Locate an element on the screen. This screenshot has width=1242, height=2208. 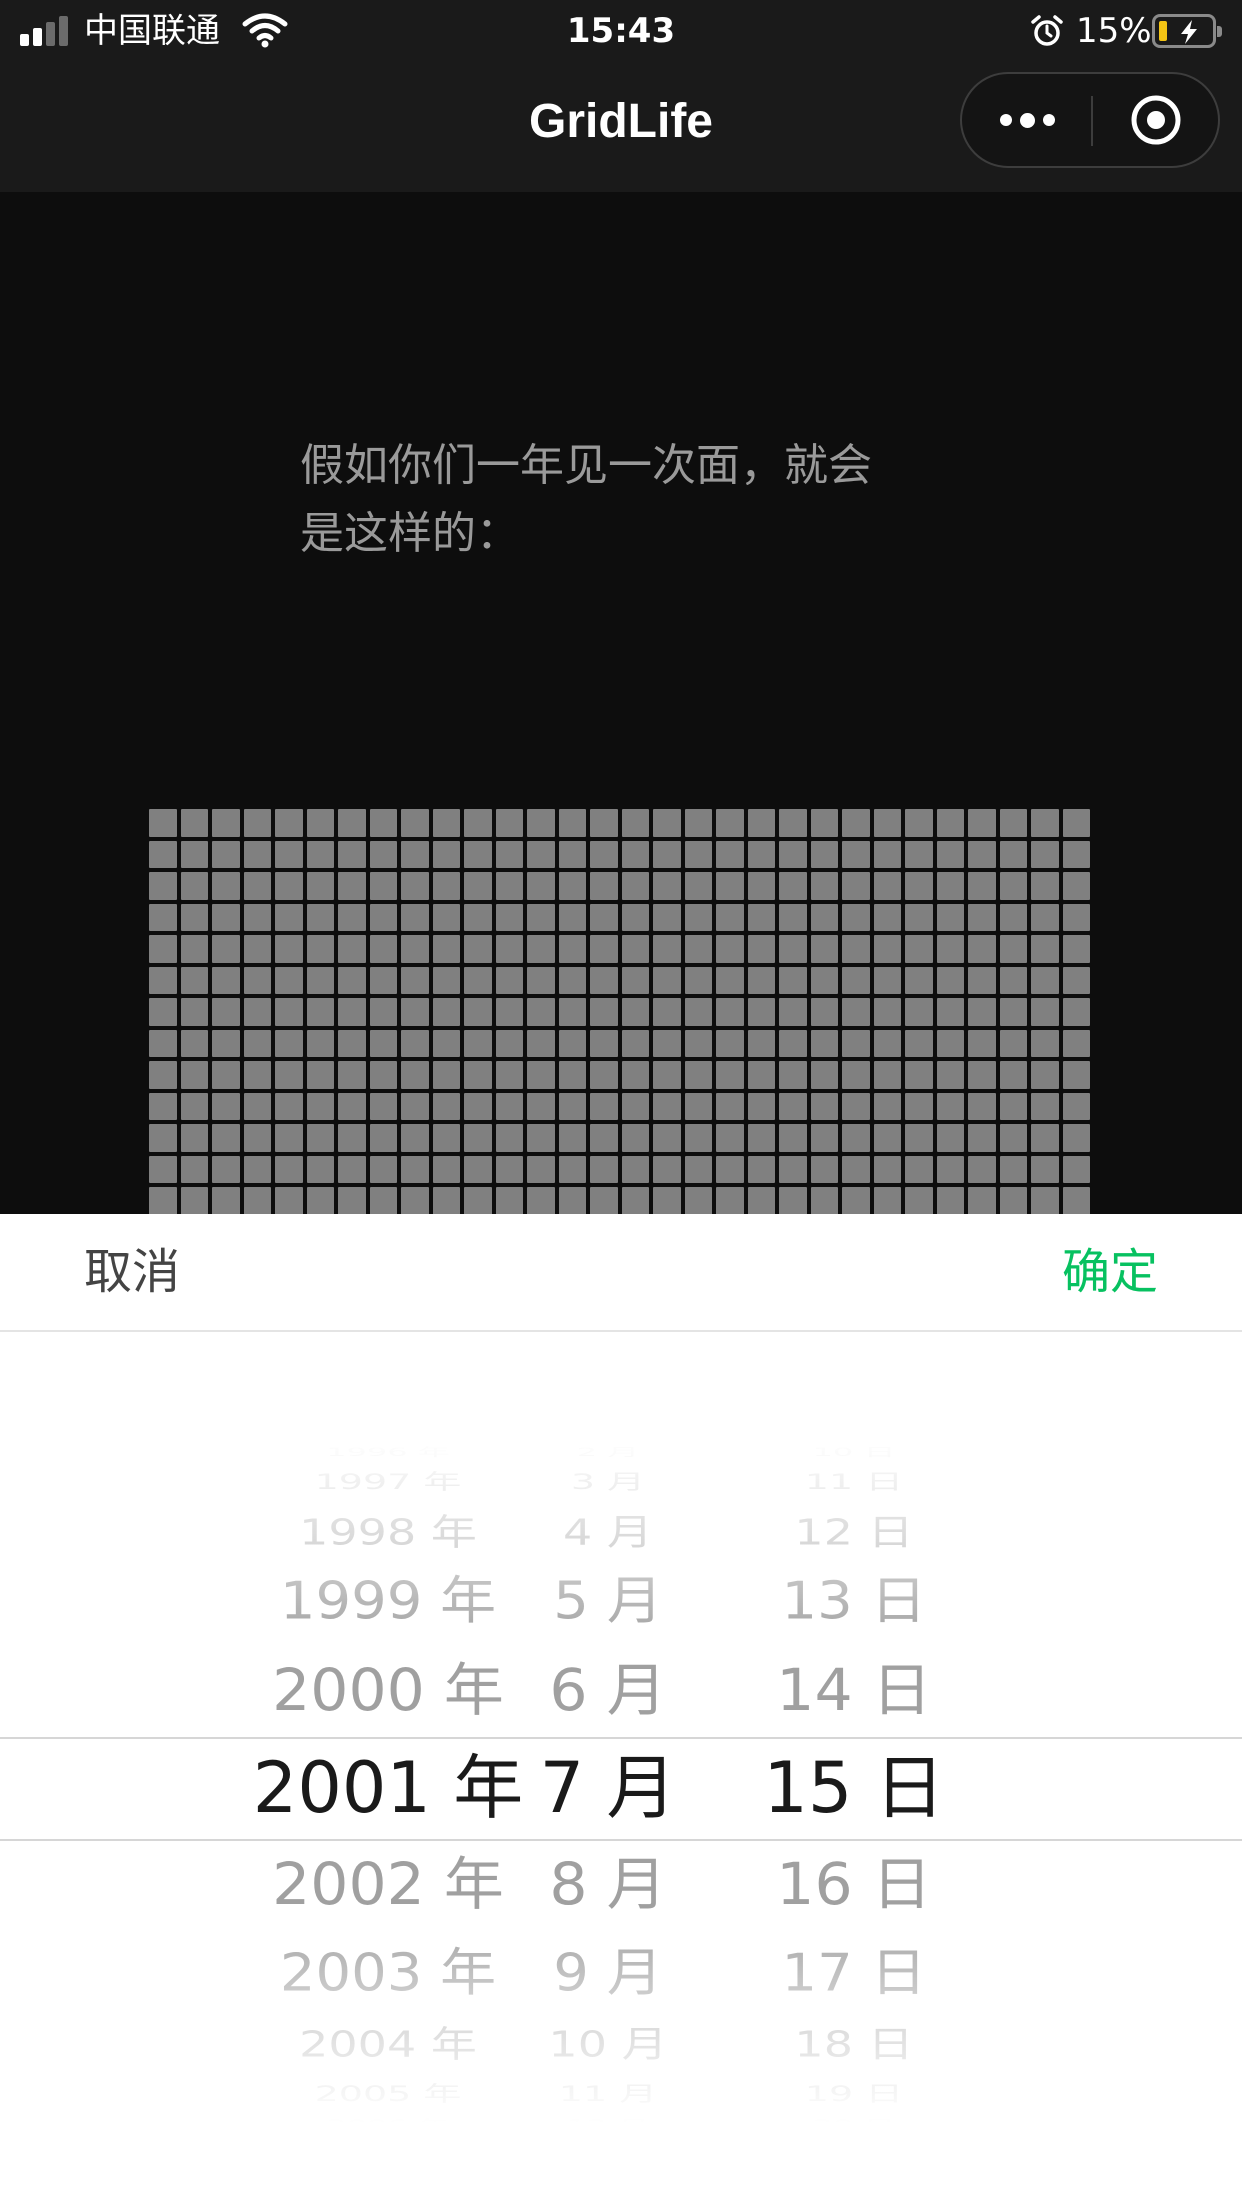
picker-year-option: 1998 年 is located at coordinates (388, 1532).